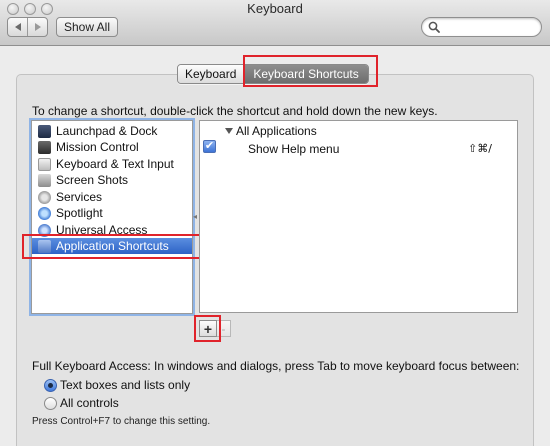 The image size is (550, 446). I want to click on chevron-left-icon, so click(17, 27).